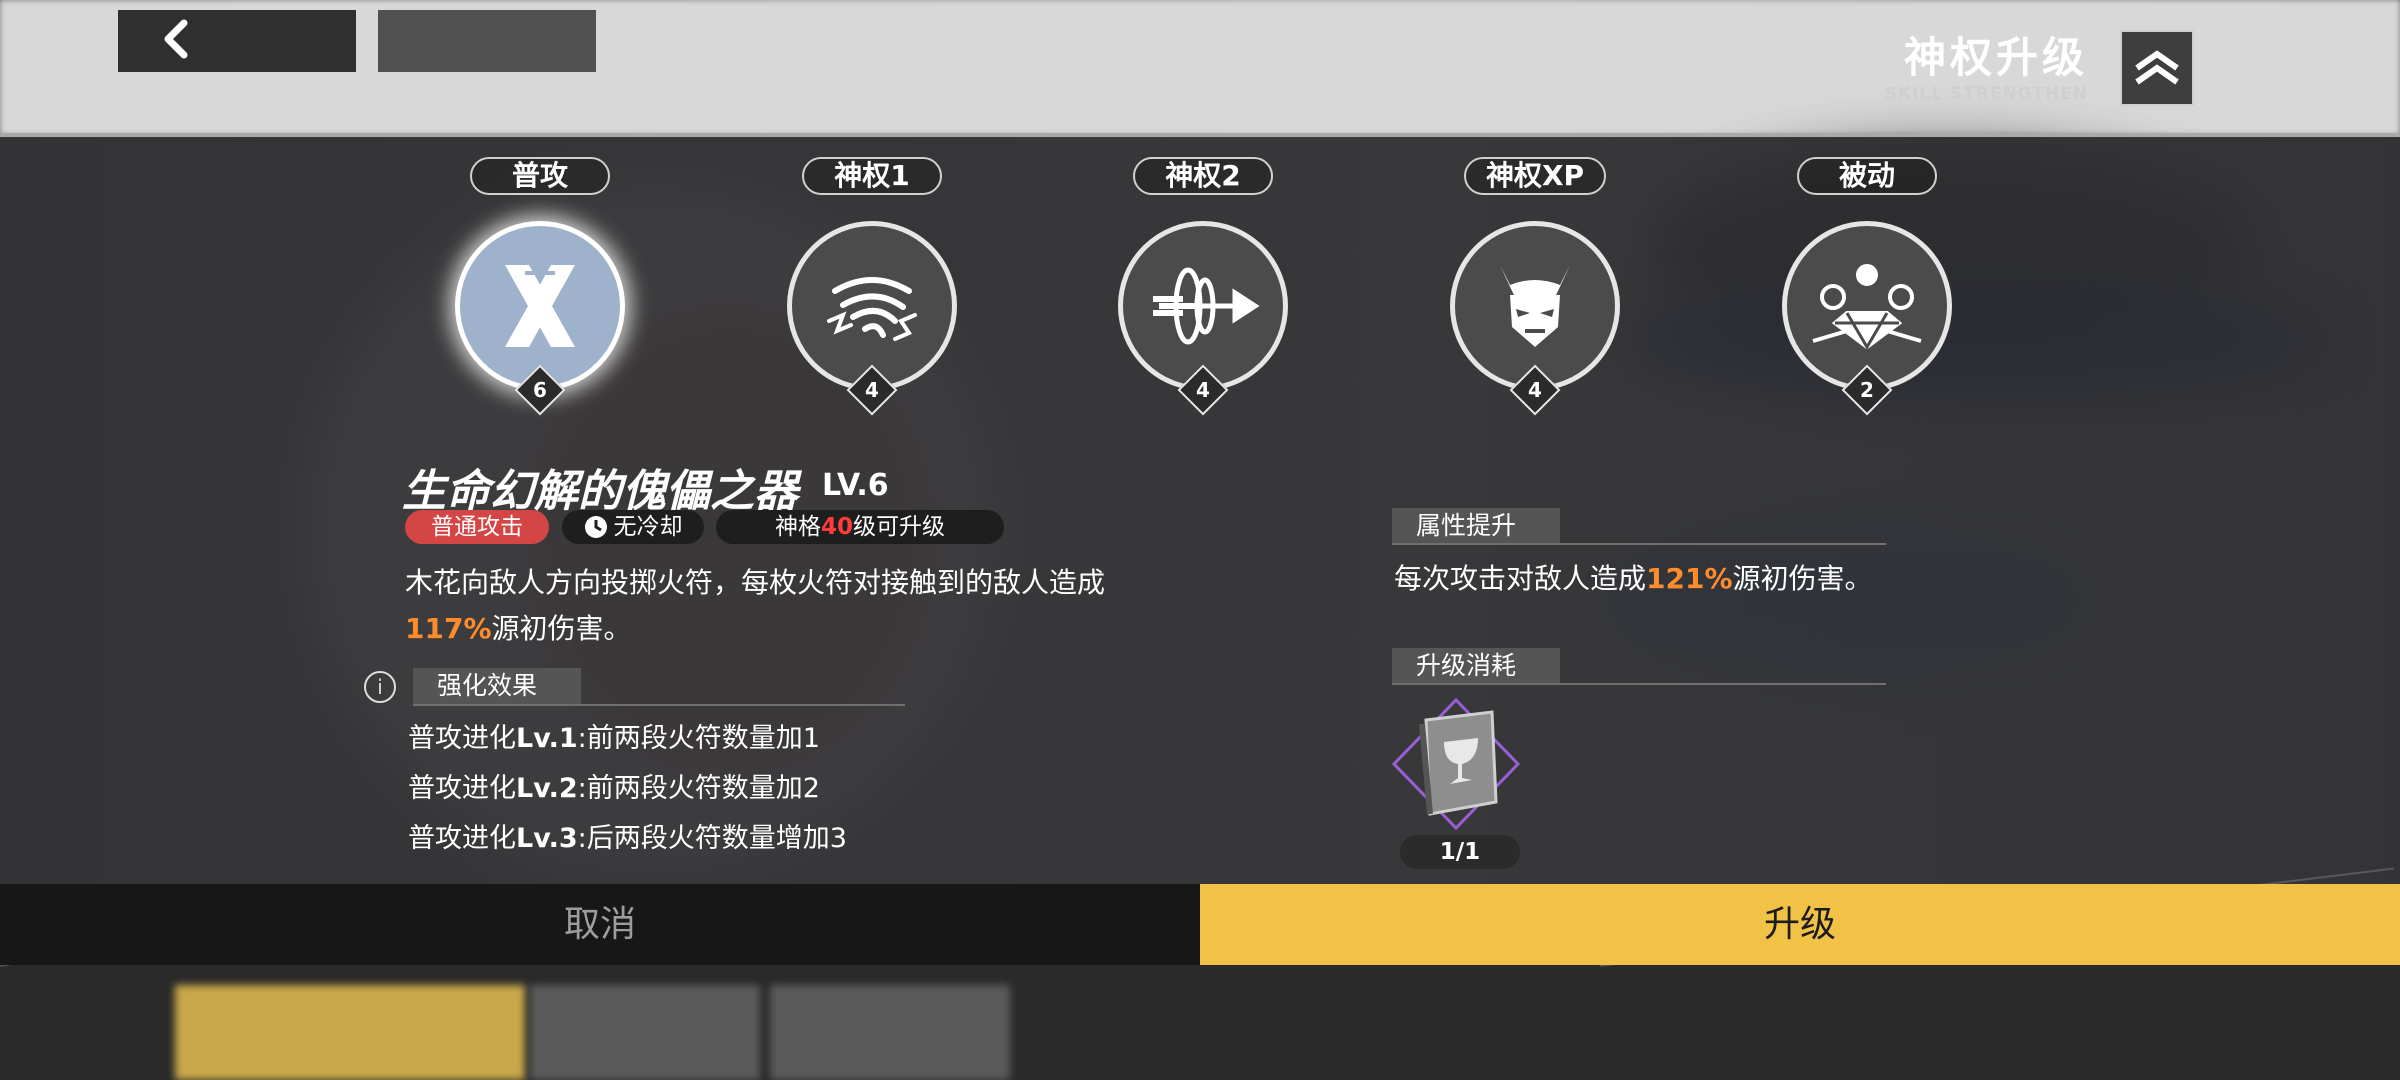  I want to click on evolution-item: 普攻进化Lv.2:前两段火符数量加2, so click(614, 788).